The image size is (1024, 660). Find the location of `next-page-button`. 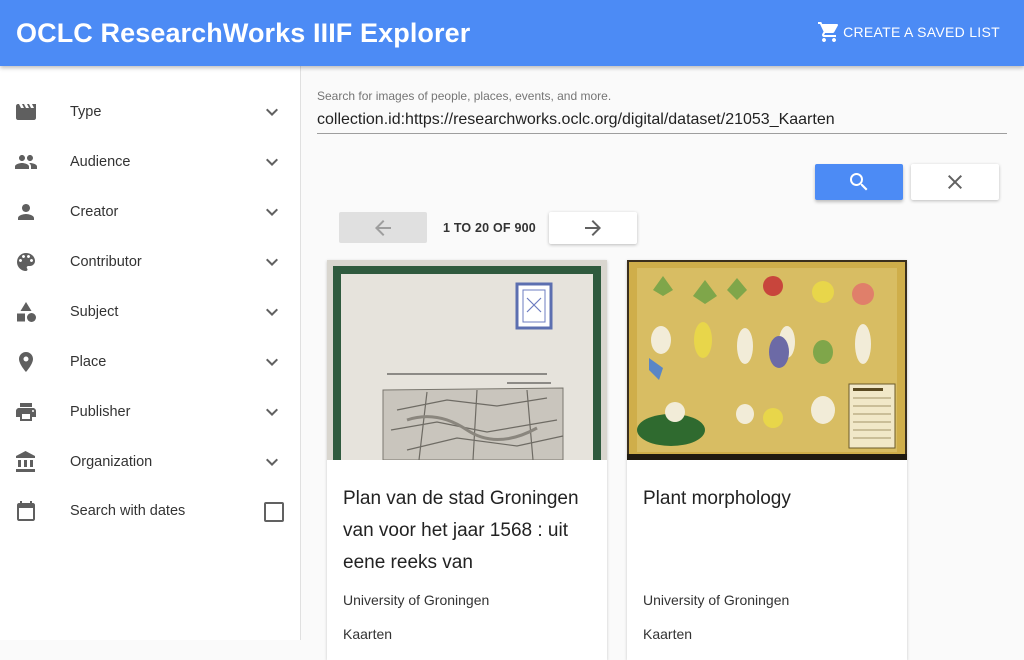

next-page-button is located at coordinates (593, 228).